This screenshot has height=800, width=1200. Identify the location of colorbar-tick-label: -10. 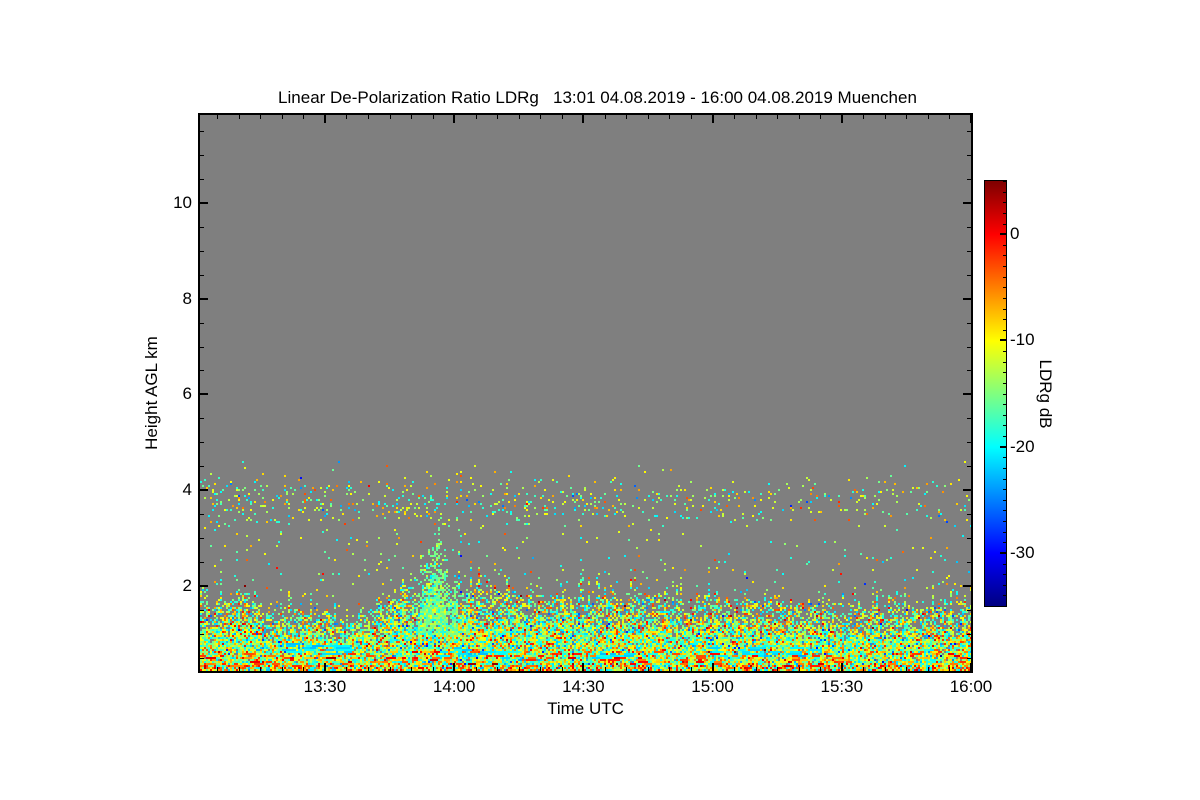
(1022, 340).